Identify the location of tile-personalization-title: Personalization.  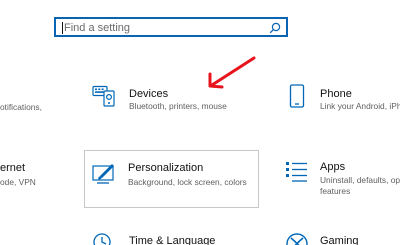
(166, 168).